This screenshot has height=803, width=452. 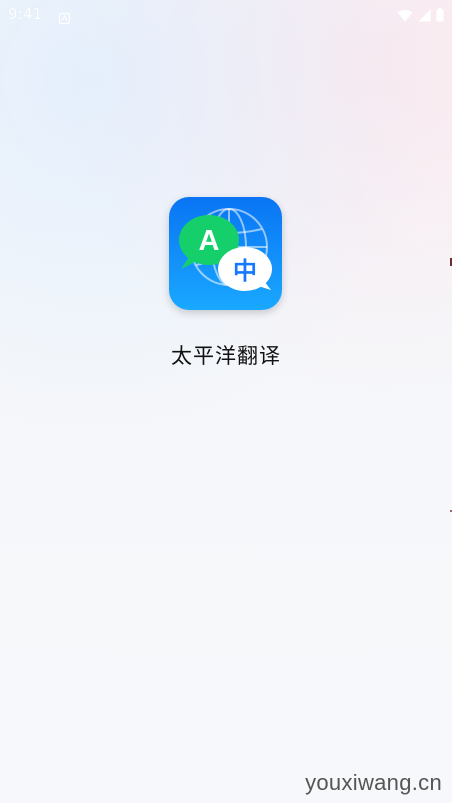 What do you see at coordinates (25, 14) in the screenshot?
I see `status-time: 9:41` at bounding box center [25, 14].